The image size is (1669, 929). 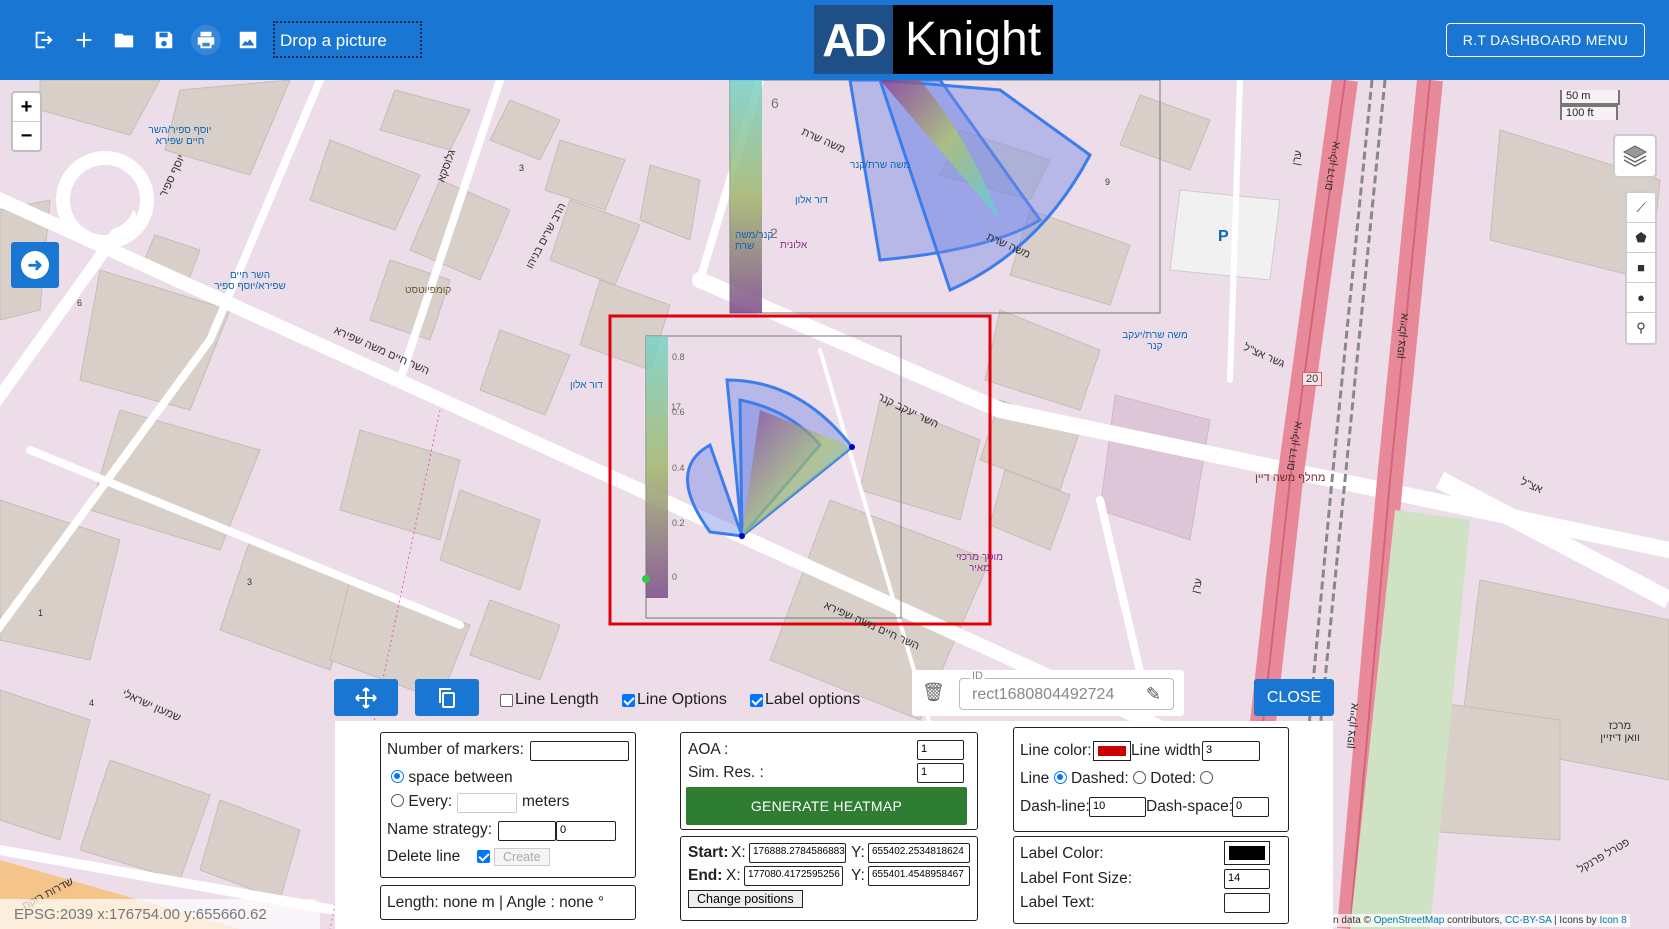 I want to click on line-options-toggle: Line Options, so click(x=674, y=700).